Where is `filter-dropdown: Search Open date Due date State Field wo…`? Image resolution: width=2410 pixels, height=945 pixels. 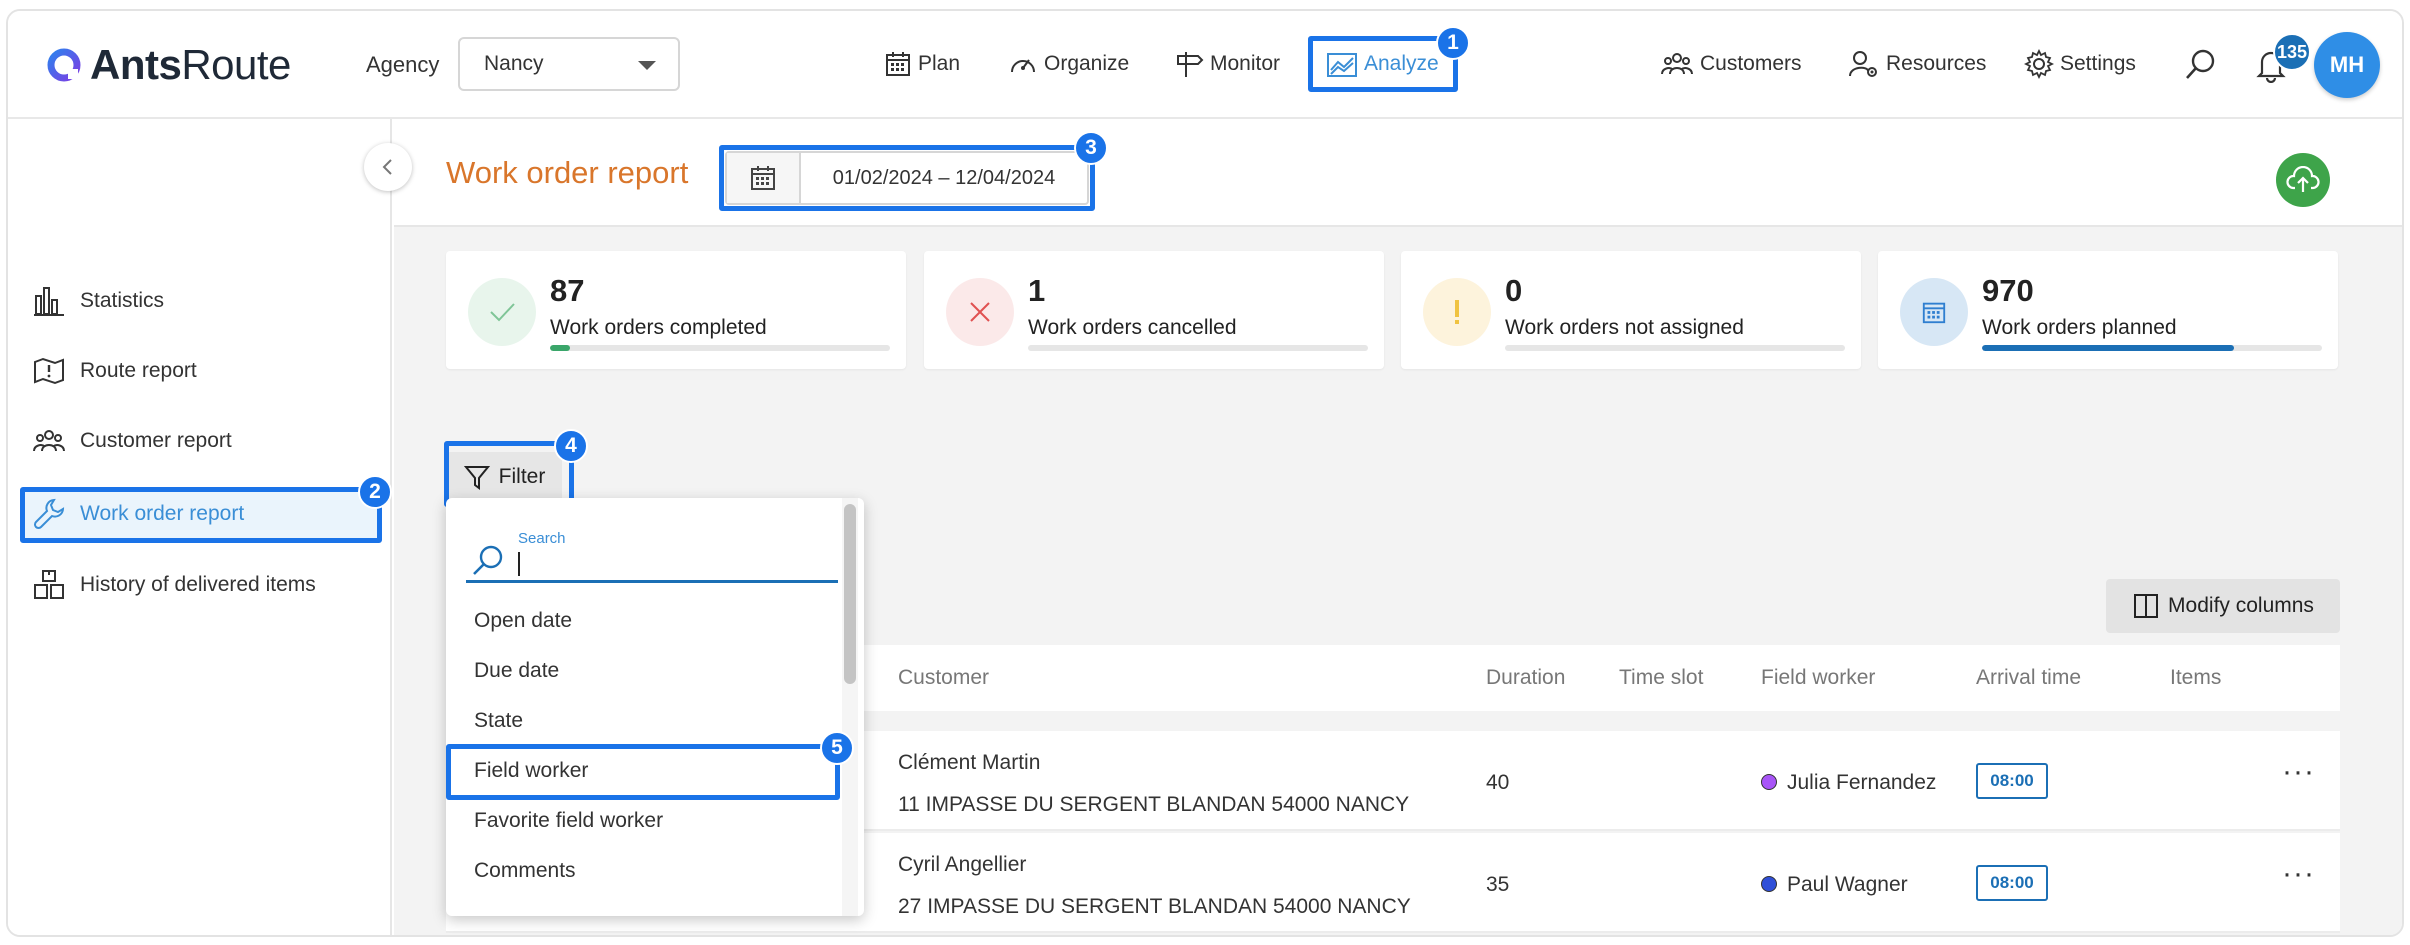
filter-dropdown: Search Open date Due date State Field wo… is located at coordinates (655, 707).